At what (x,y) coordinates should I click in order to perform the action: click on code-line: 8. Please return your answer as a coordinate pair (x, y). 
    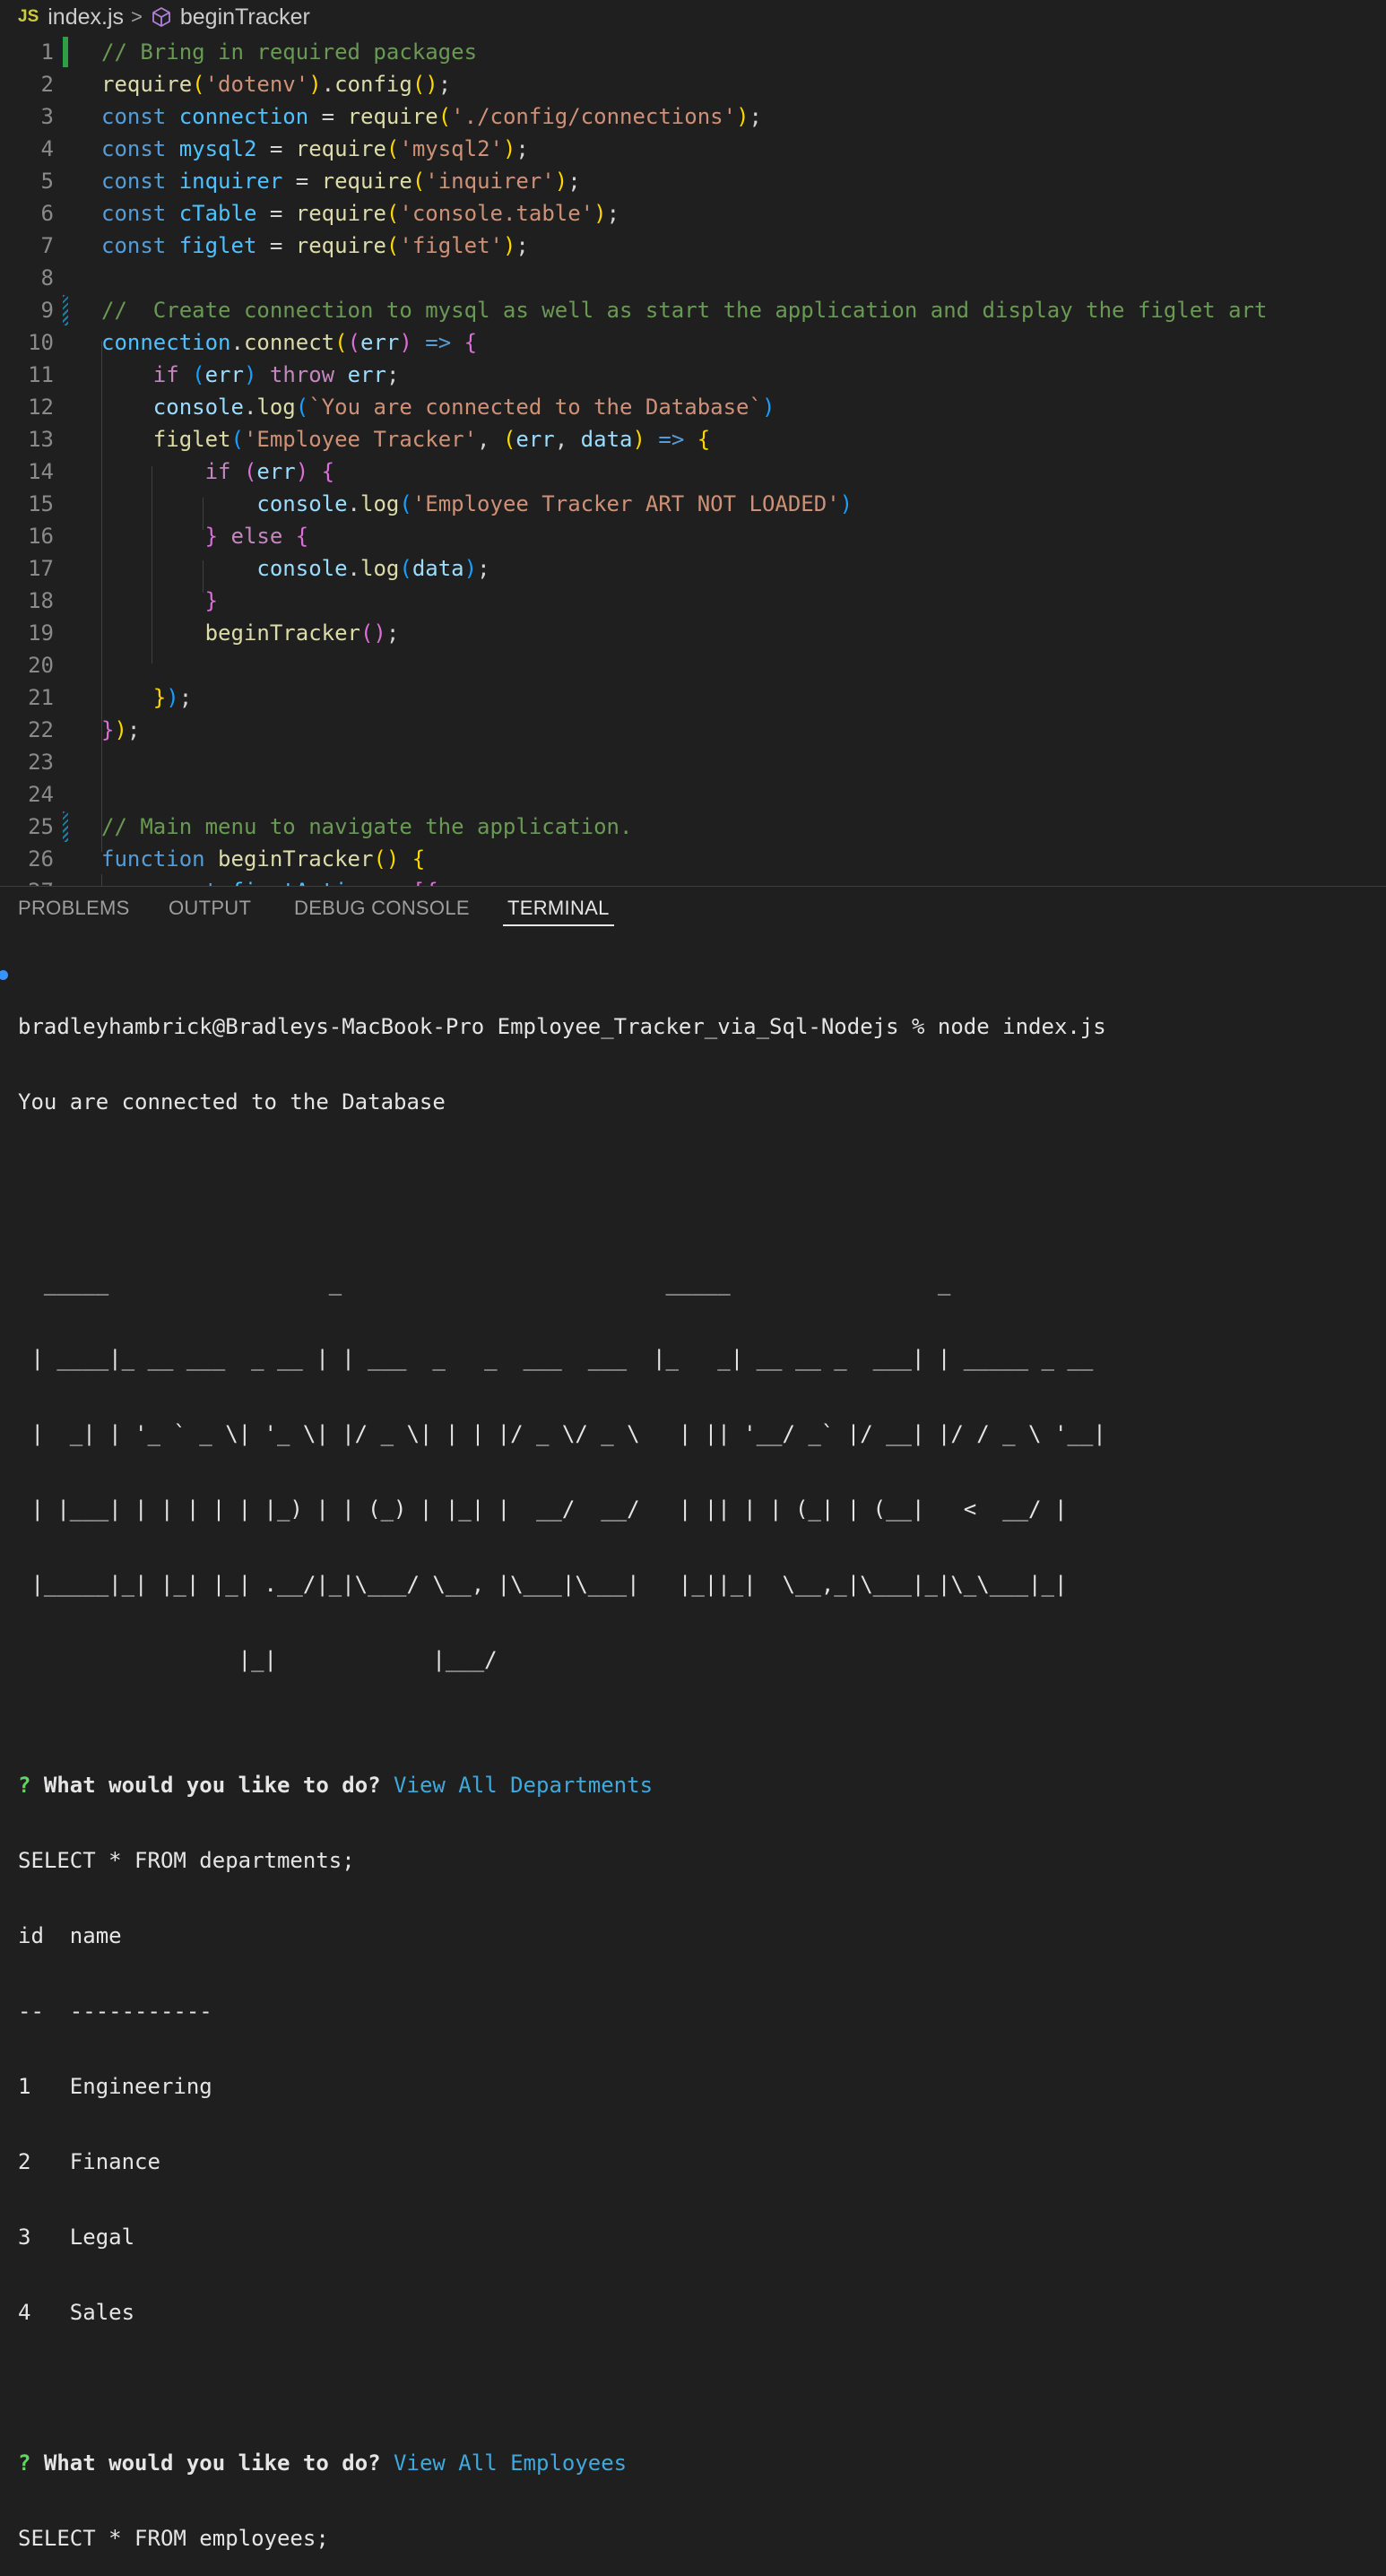
    Looking at the image, I should click on (693, 278).